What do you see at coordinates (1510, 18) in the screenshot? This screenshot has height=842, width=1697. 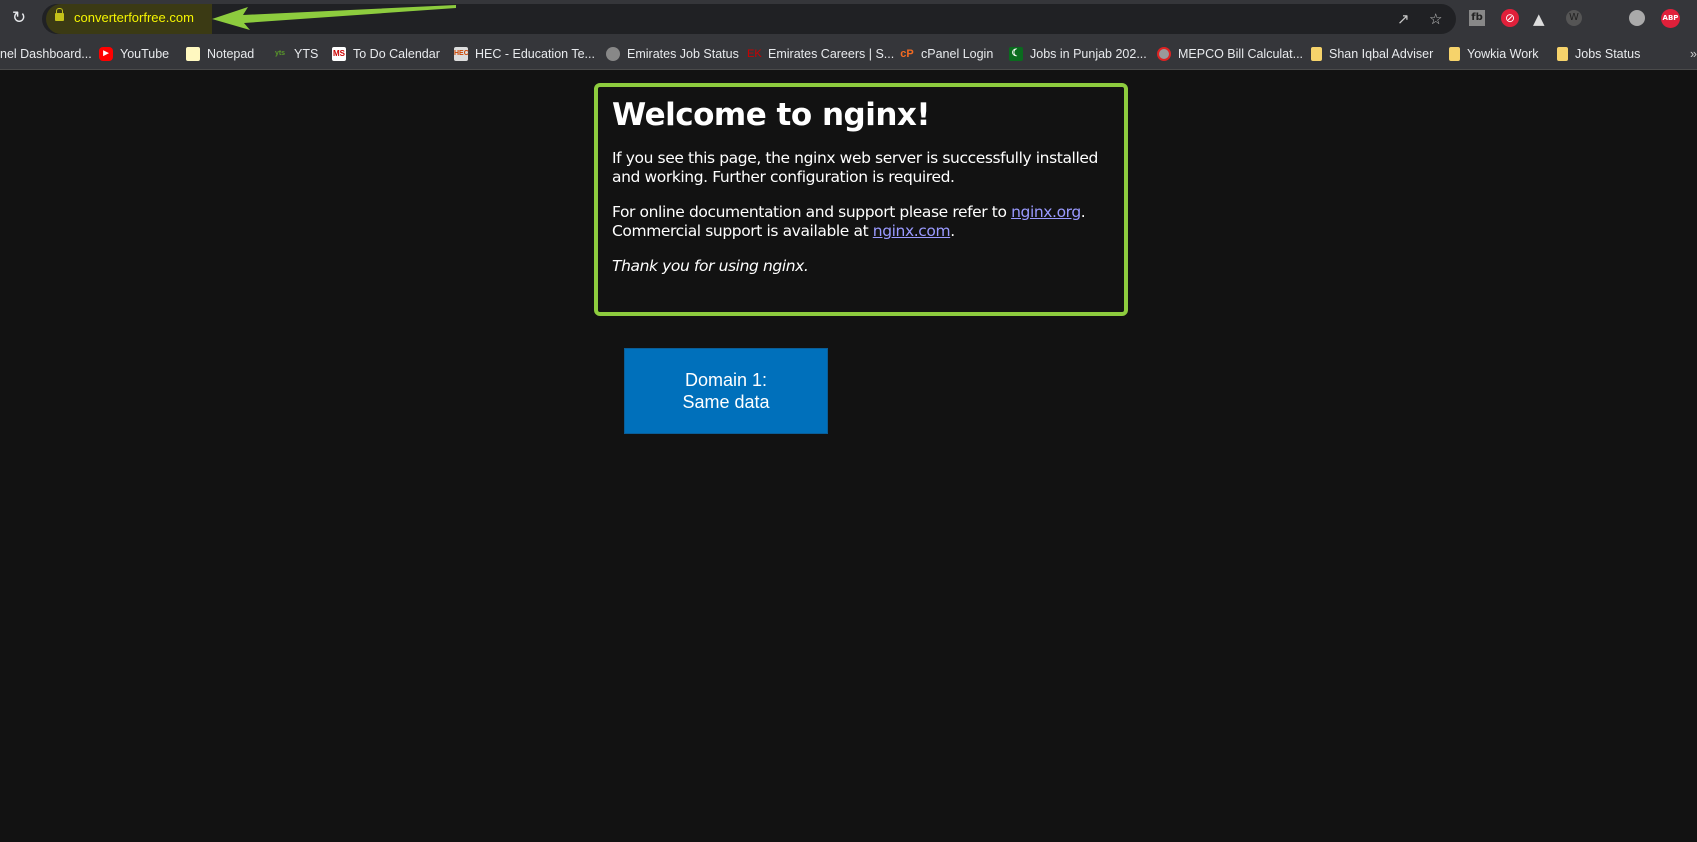 I see `extension-opera-icon: ⊘` at bounding box center [1510, 18].